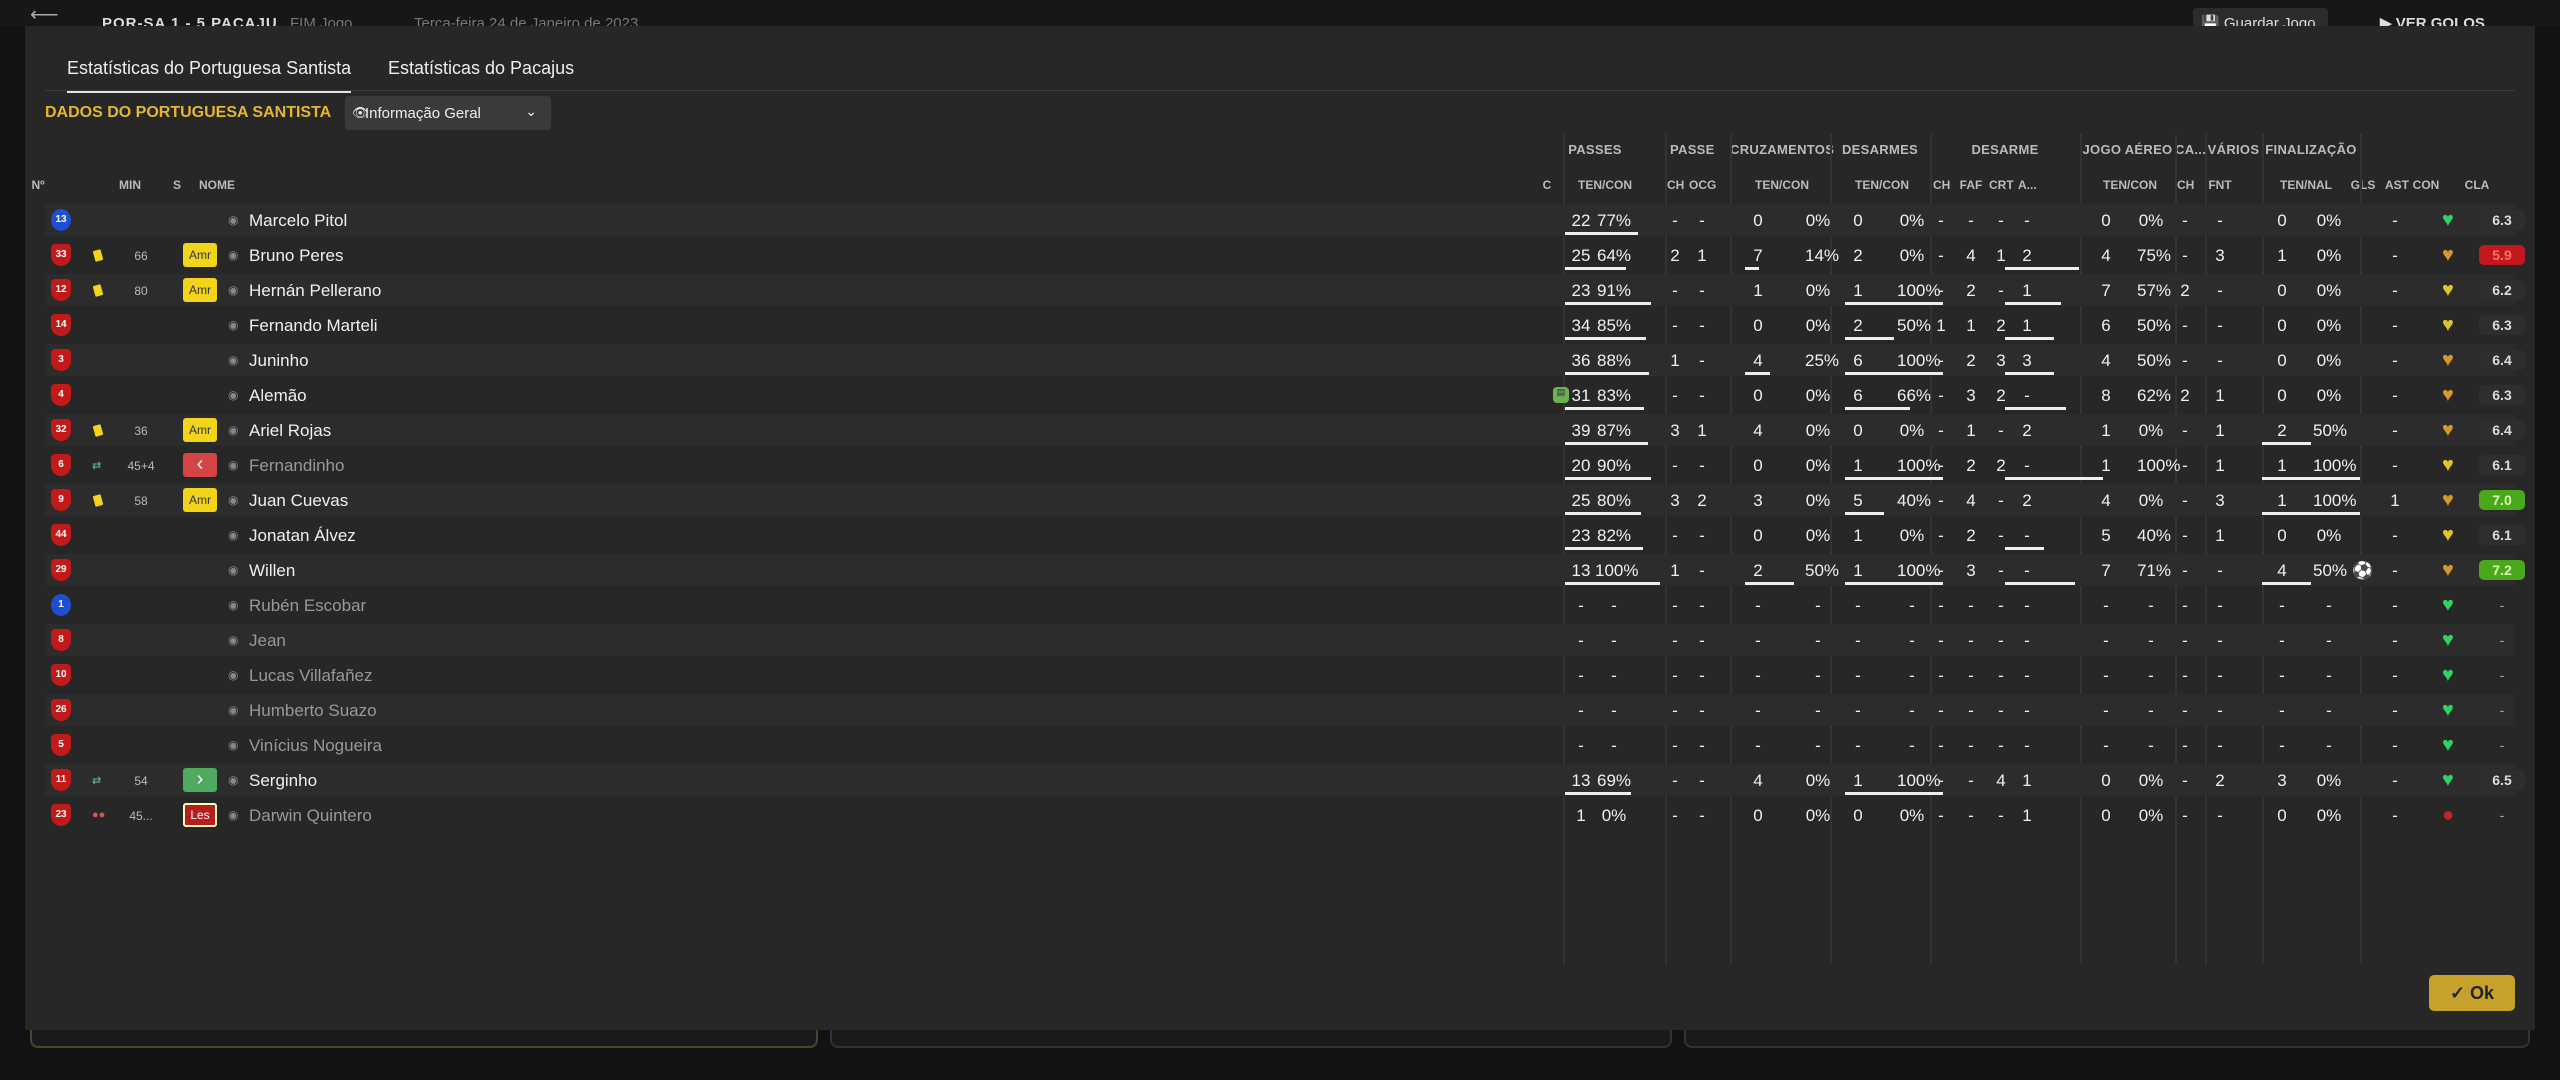 Image resolution: width=2560 pixels, height=1080 pixels. Describe the element at coordinates (1971, 570) in the screenshot. I see `stat-cell: 3` at that location.